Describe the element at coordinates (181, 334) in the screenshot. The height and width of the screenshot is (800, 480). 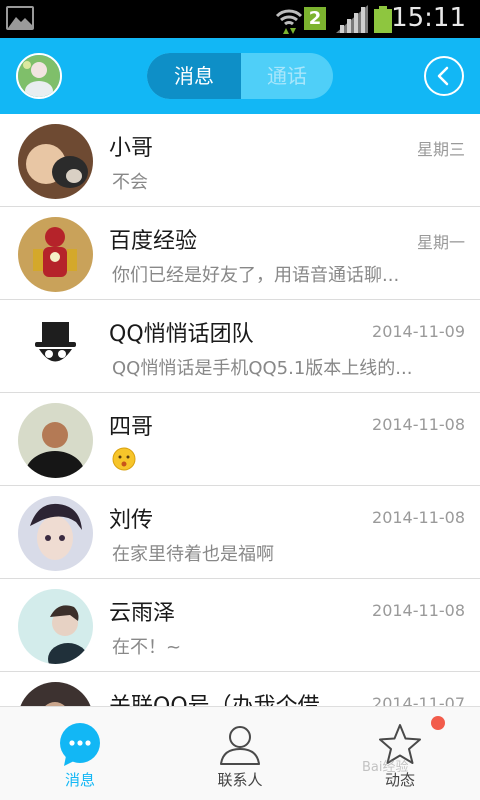
I see `contact-name: QQ悄悄话团队` at that location.